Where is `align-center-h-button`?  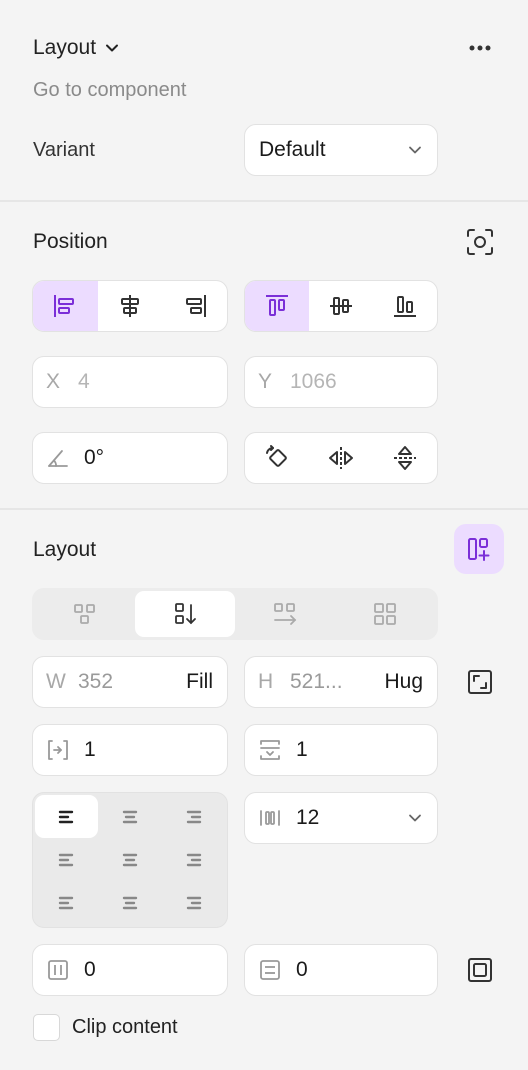 align-center-h-button is located at coordinates (130, 306).